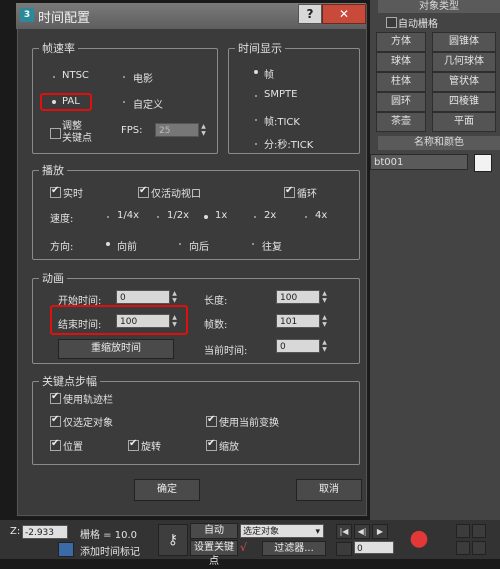 The height and width of the screenshot is (569, 500). I want to click on current-time-label: 当前时间:, so click(226, 351).